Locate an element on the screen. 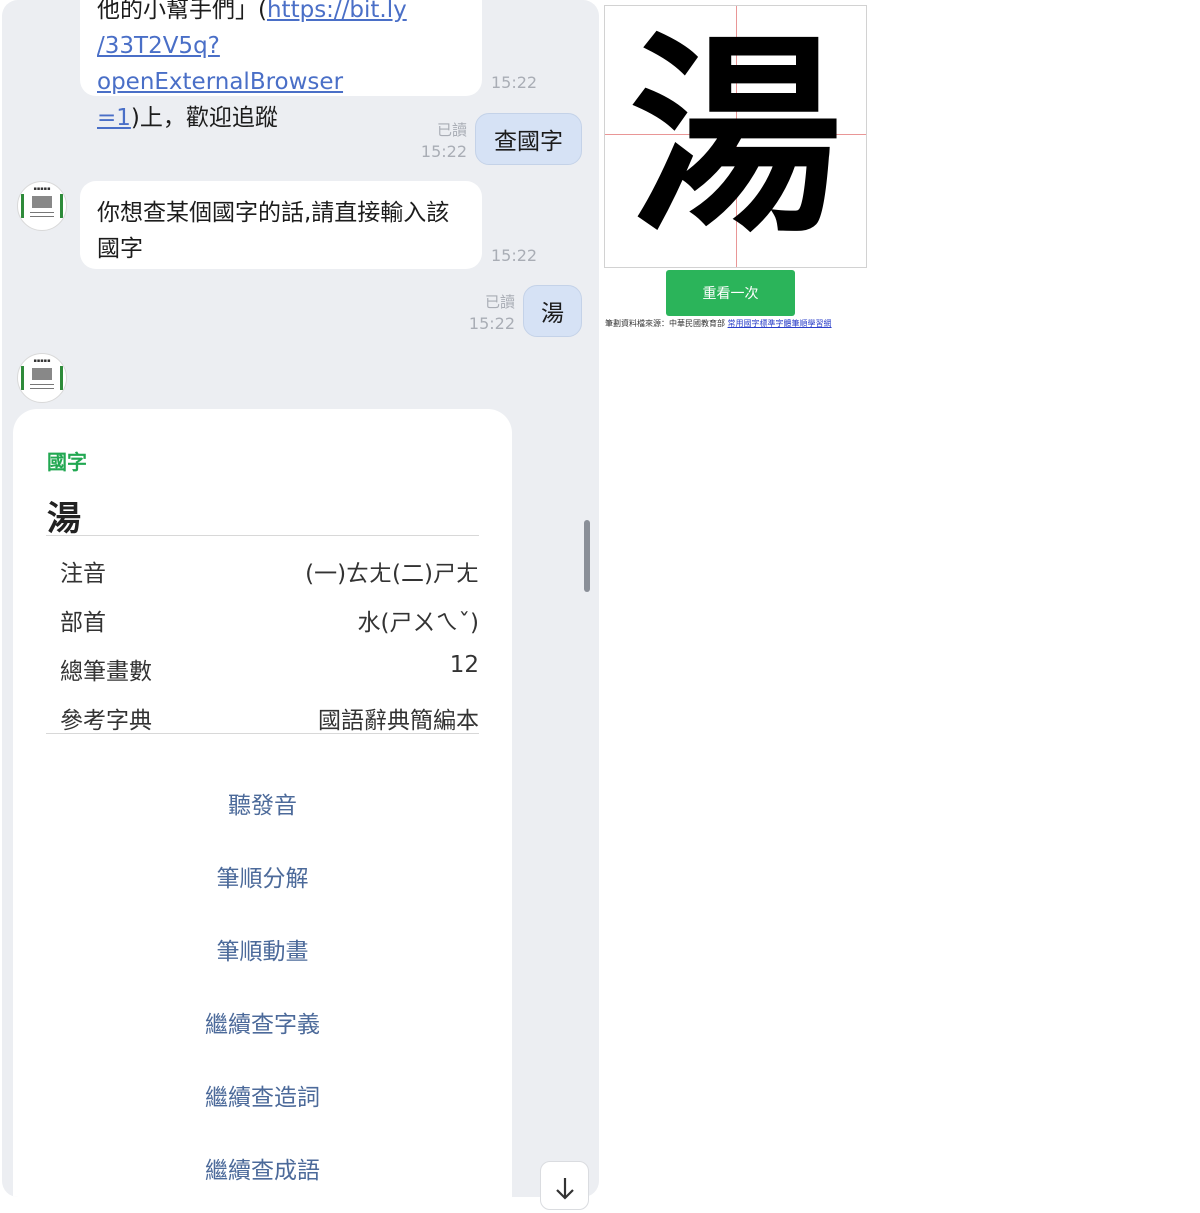 Image resolution: width=1200 pixels, height=1213 pixels. listen-pronunciation-button: 聽發音 is located at coordinates (262, 803).